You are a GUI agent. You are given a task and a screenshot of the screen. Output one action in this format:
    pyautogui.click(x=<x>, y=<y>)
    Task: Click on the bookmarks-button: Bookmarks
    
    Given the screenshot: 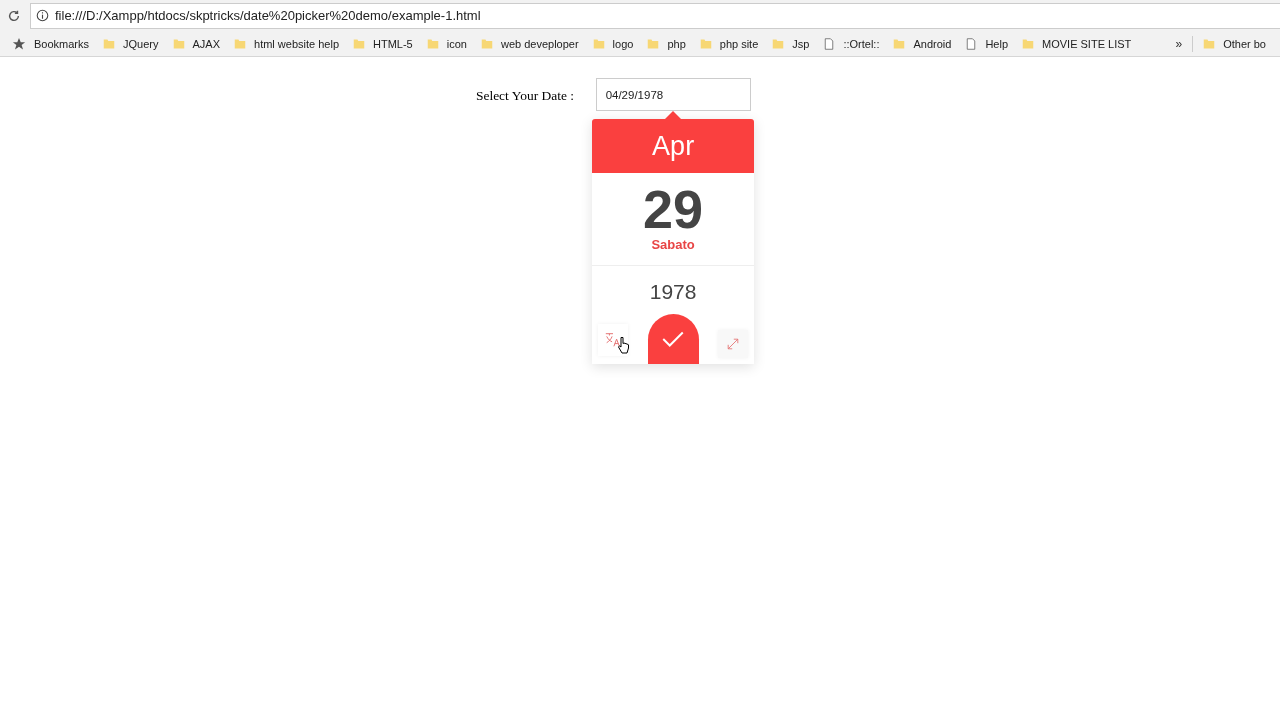 What is the action you would take?
    pyautogui.click(x=51, y=43)
    